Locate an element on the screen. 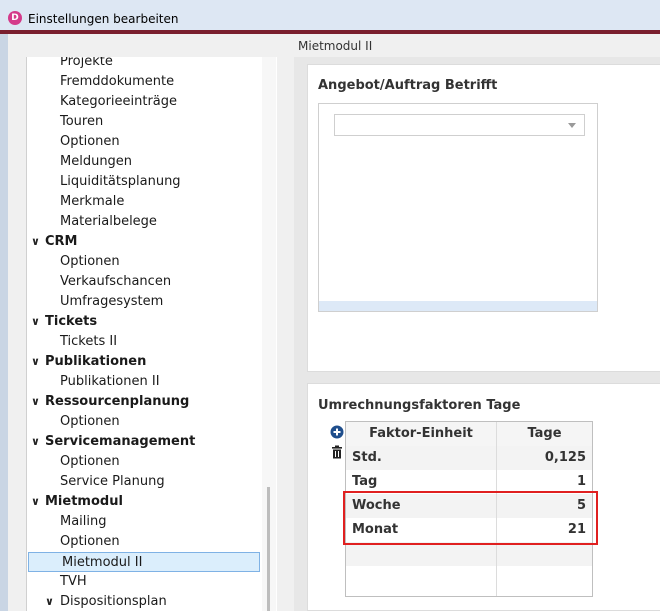  tree-item-label: Fremddokumente is located at coordinates (117, 81).